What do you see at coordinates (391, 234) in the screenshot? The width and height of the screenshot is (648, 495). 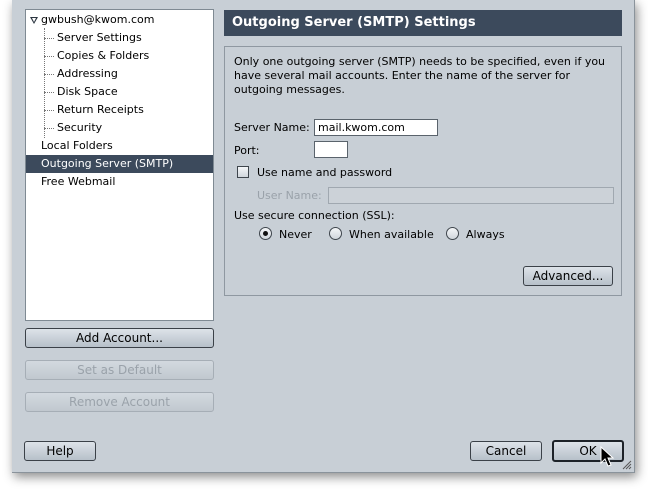 I see `ssl-when-available-label: When available` at bounding box center [391, 234].